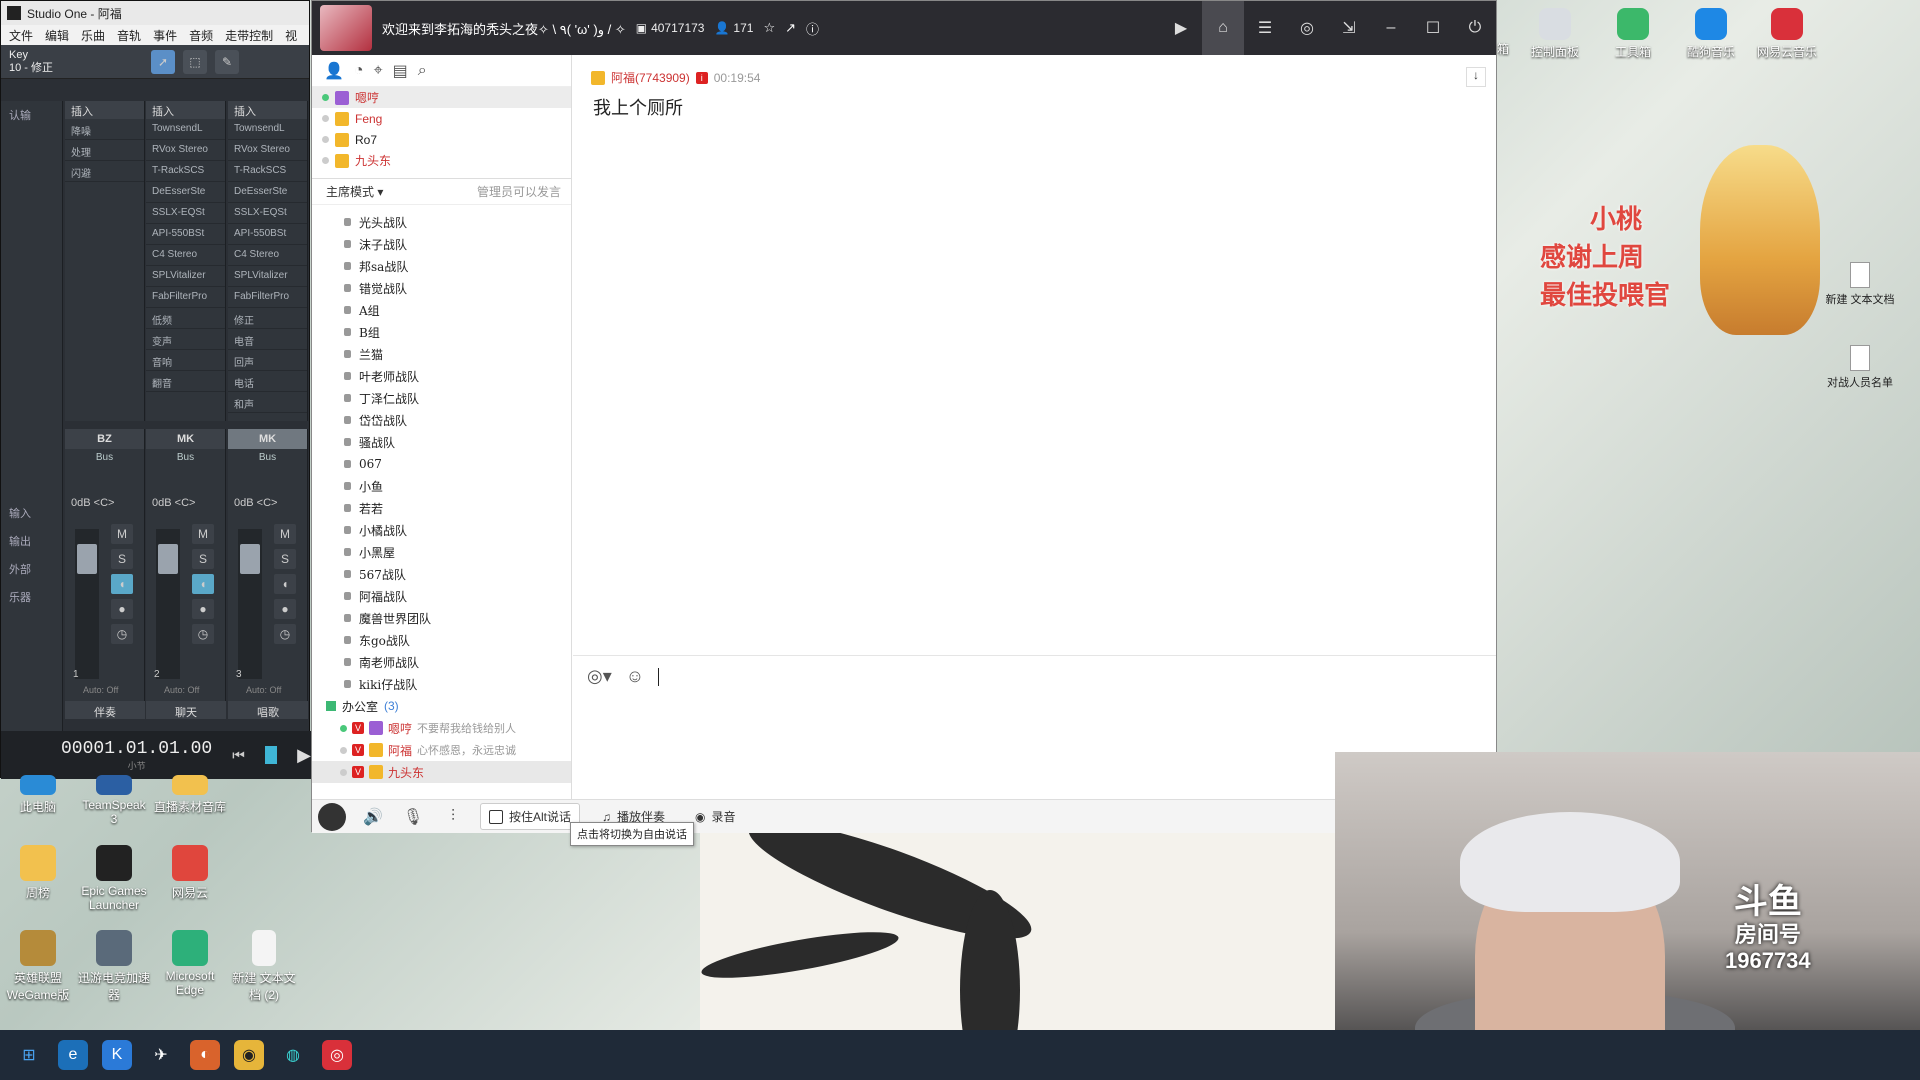  What do you see at coordinates (441, 97) in the screenshot?
I see `list-item: 嗯哼` at bounding box center [441, 97].